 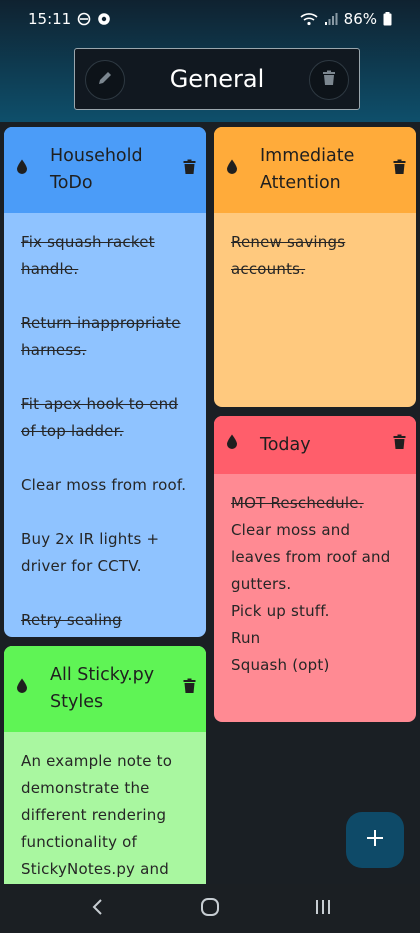 What do you see at coordinates (315, 445) in the screenshot?
I see `note-header: Today` at bounding box center [315, 445].